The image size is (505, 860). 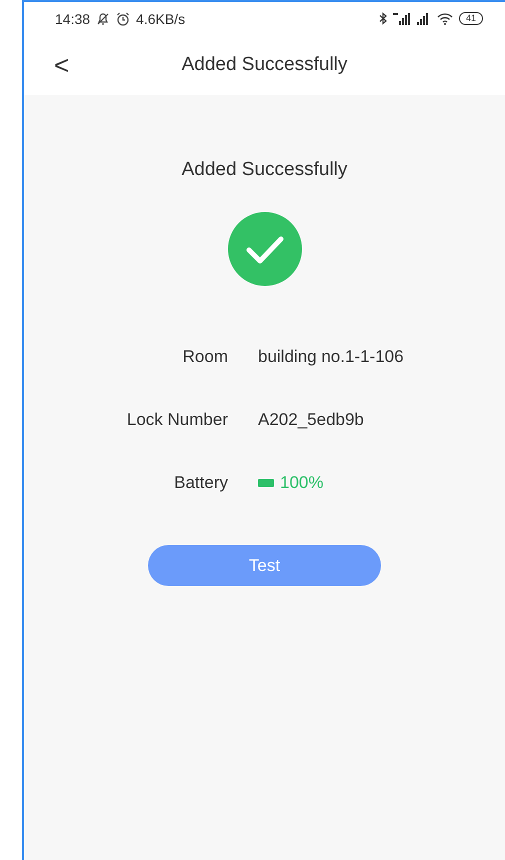 I want to click on success-heading: Added Successfully, so click(x=265, y=170).